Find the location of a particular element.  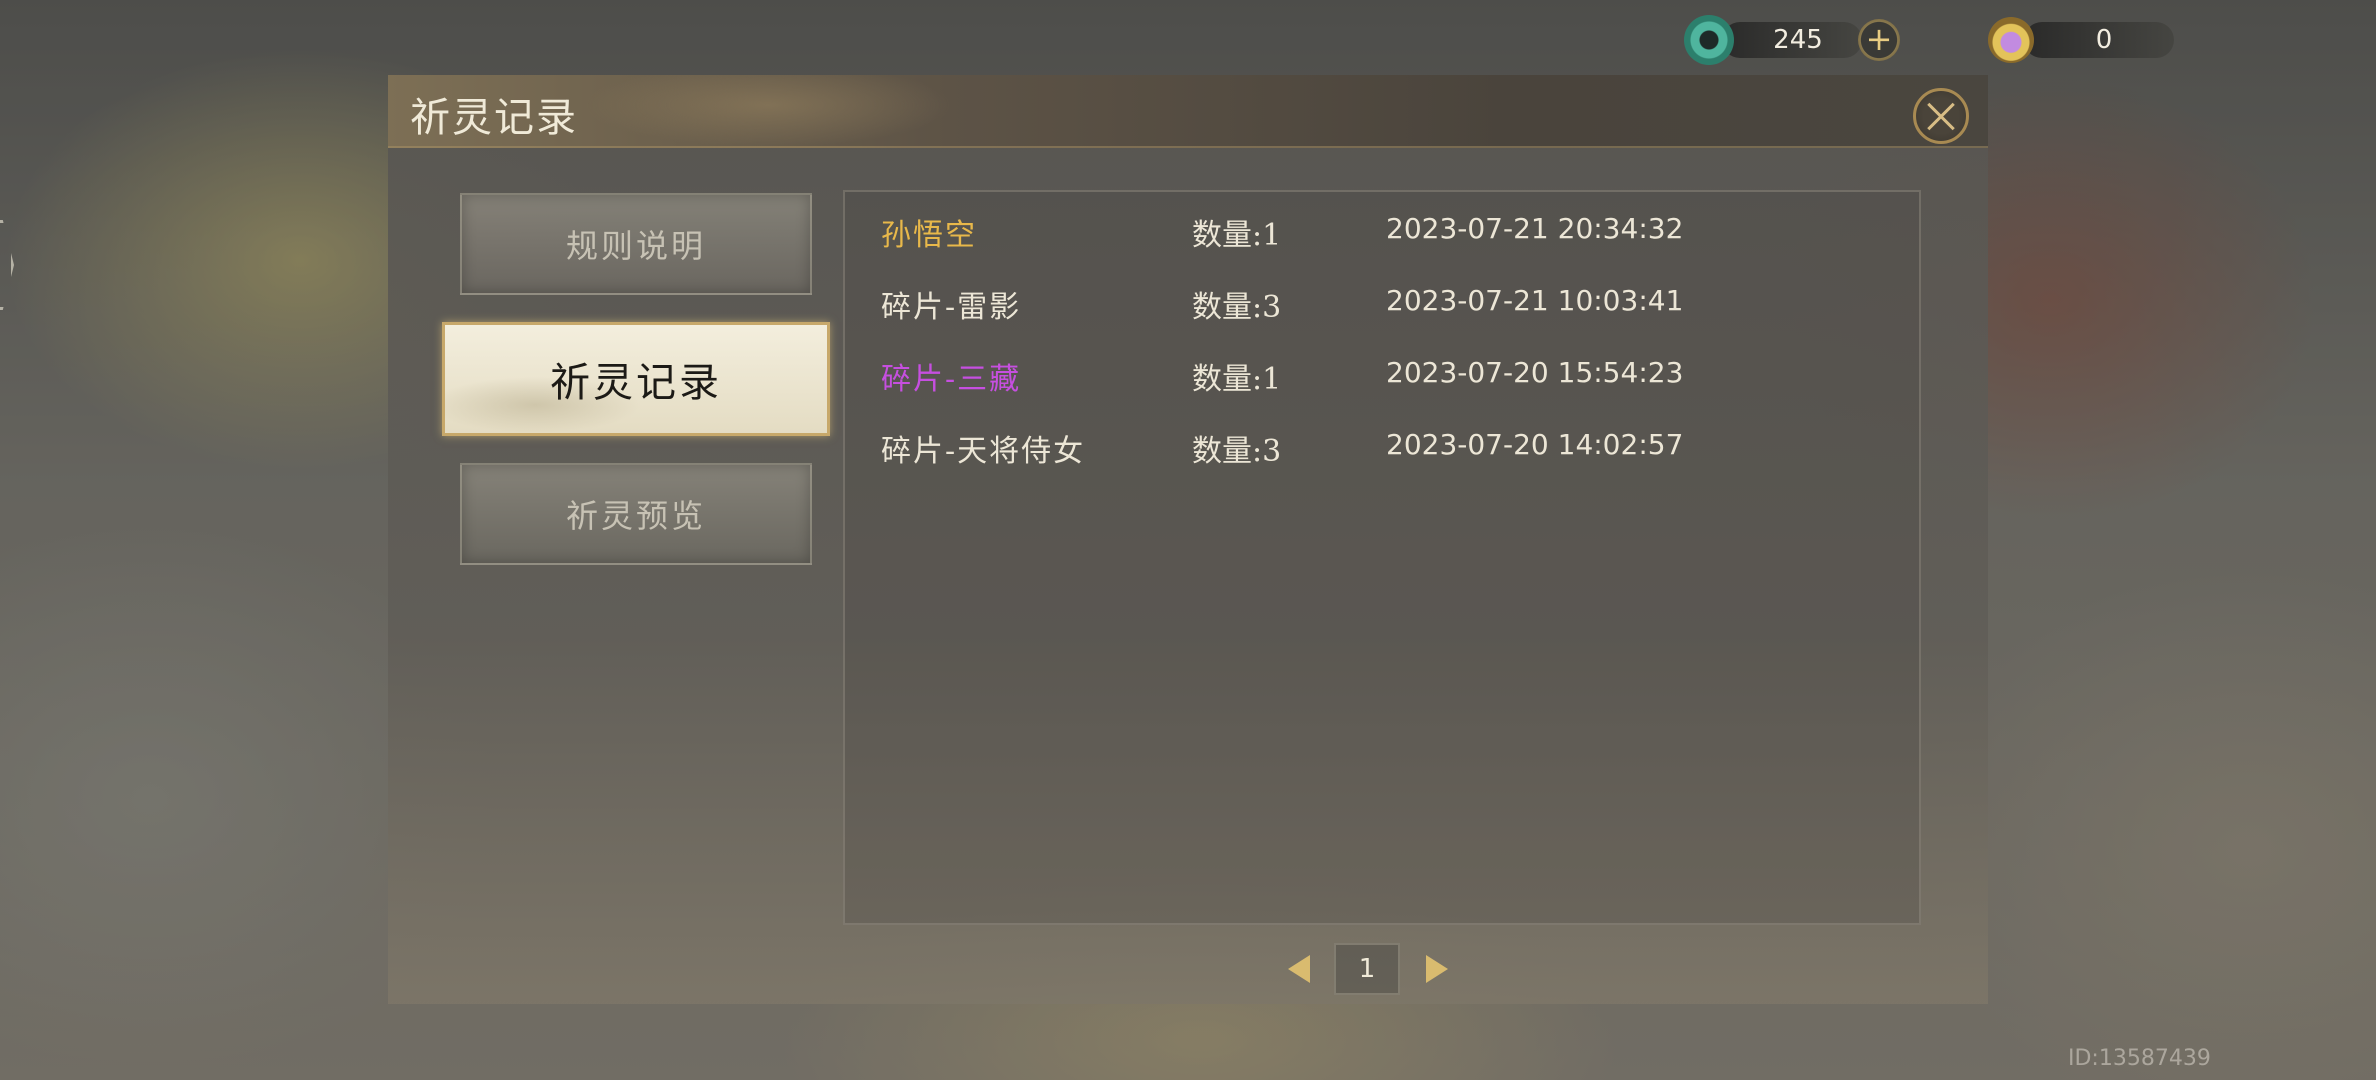

next-page-icon is located at coordinates (1437, 969).